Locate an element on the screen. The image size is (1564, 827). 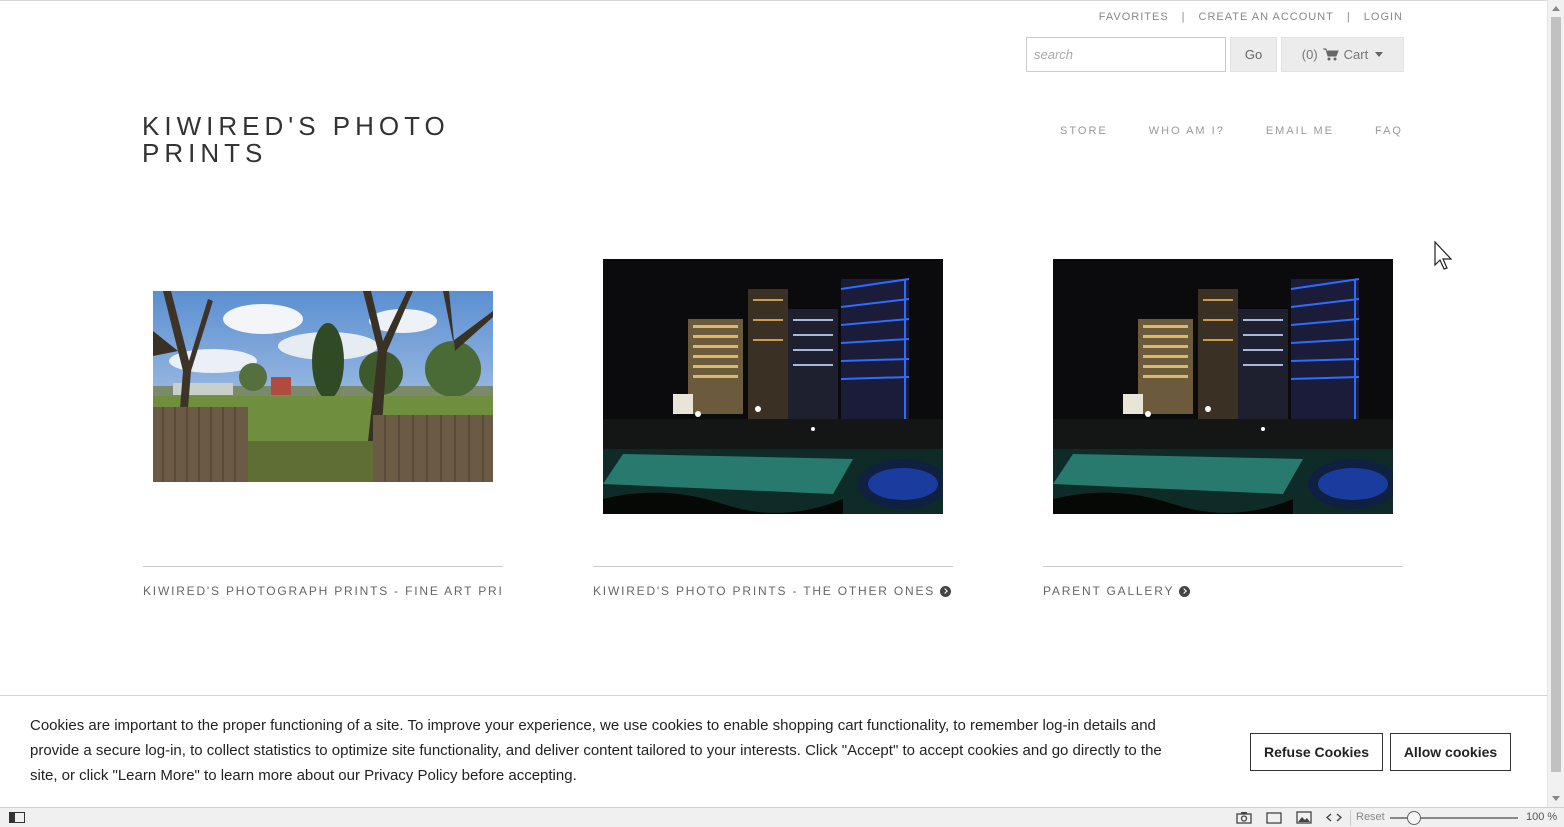
scroll-down-arrow-icon is located at coordinates (1556, 798).